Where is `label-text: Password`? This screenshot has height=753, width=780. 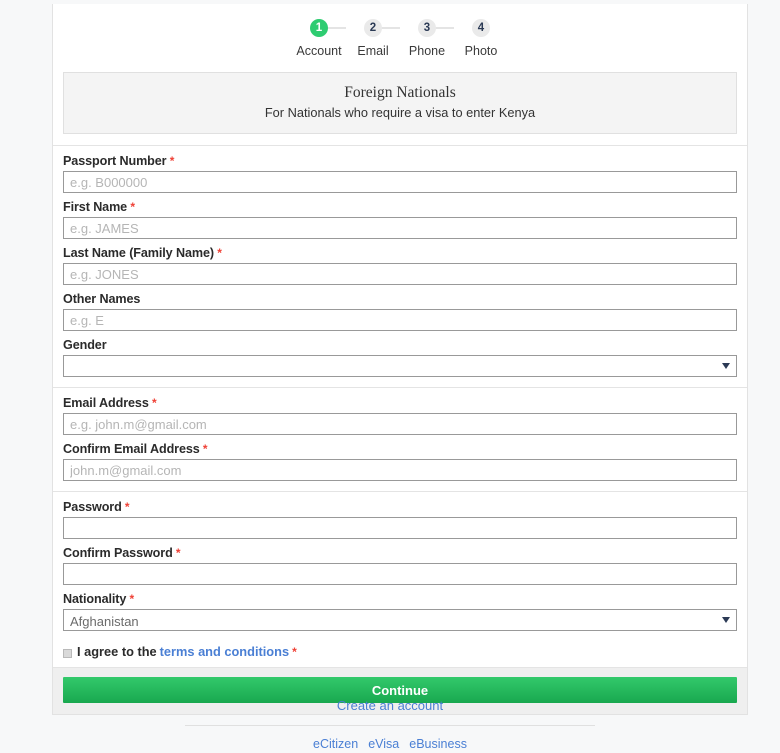 label-text: Password is located at coordinates (92, 507).